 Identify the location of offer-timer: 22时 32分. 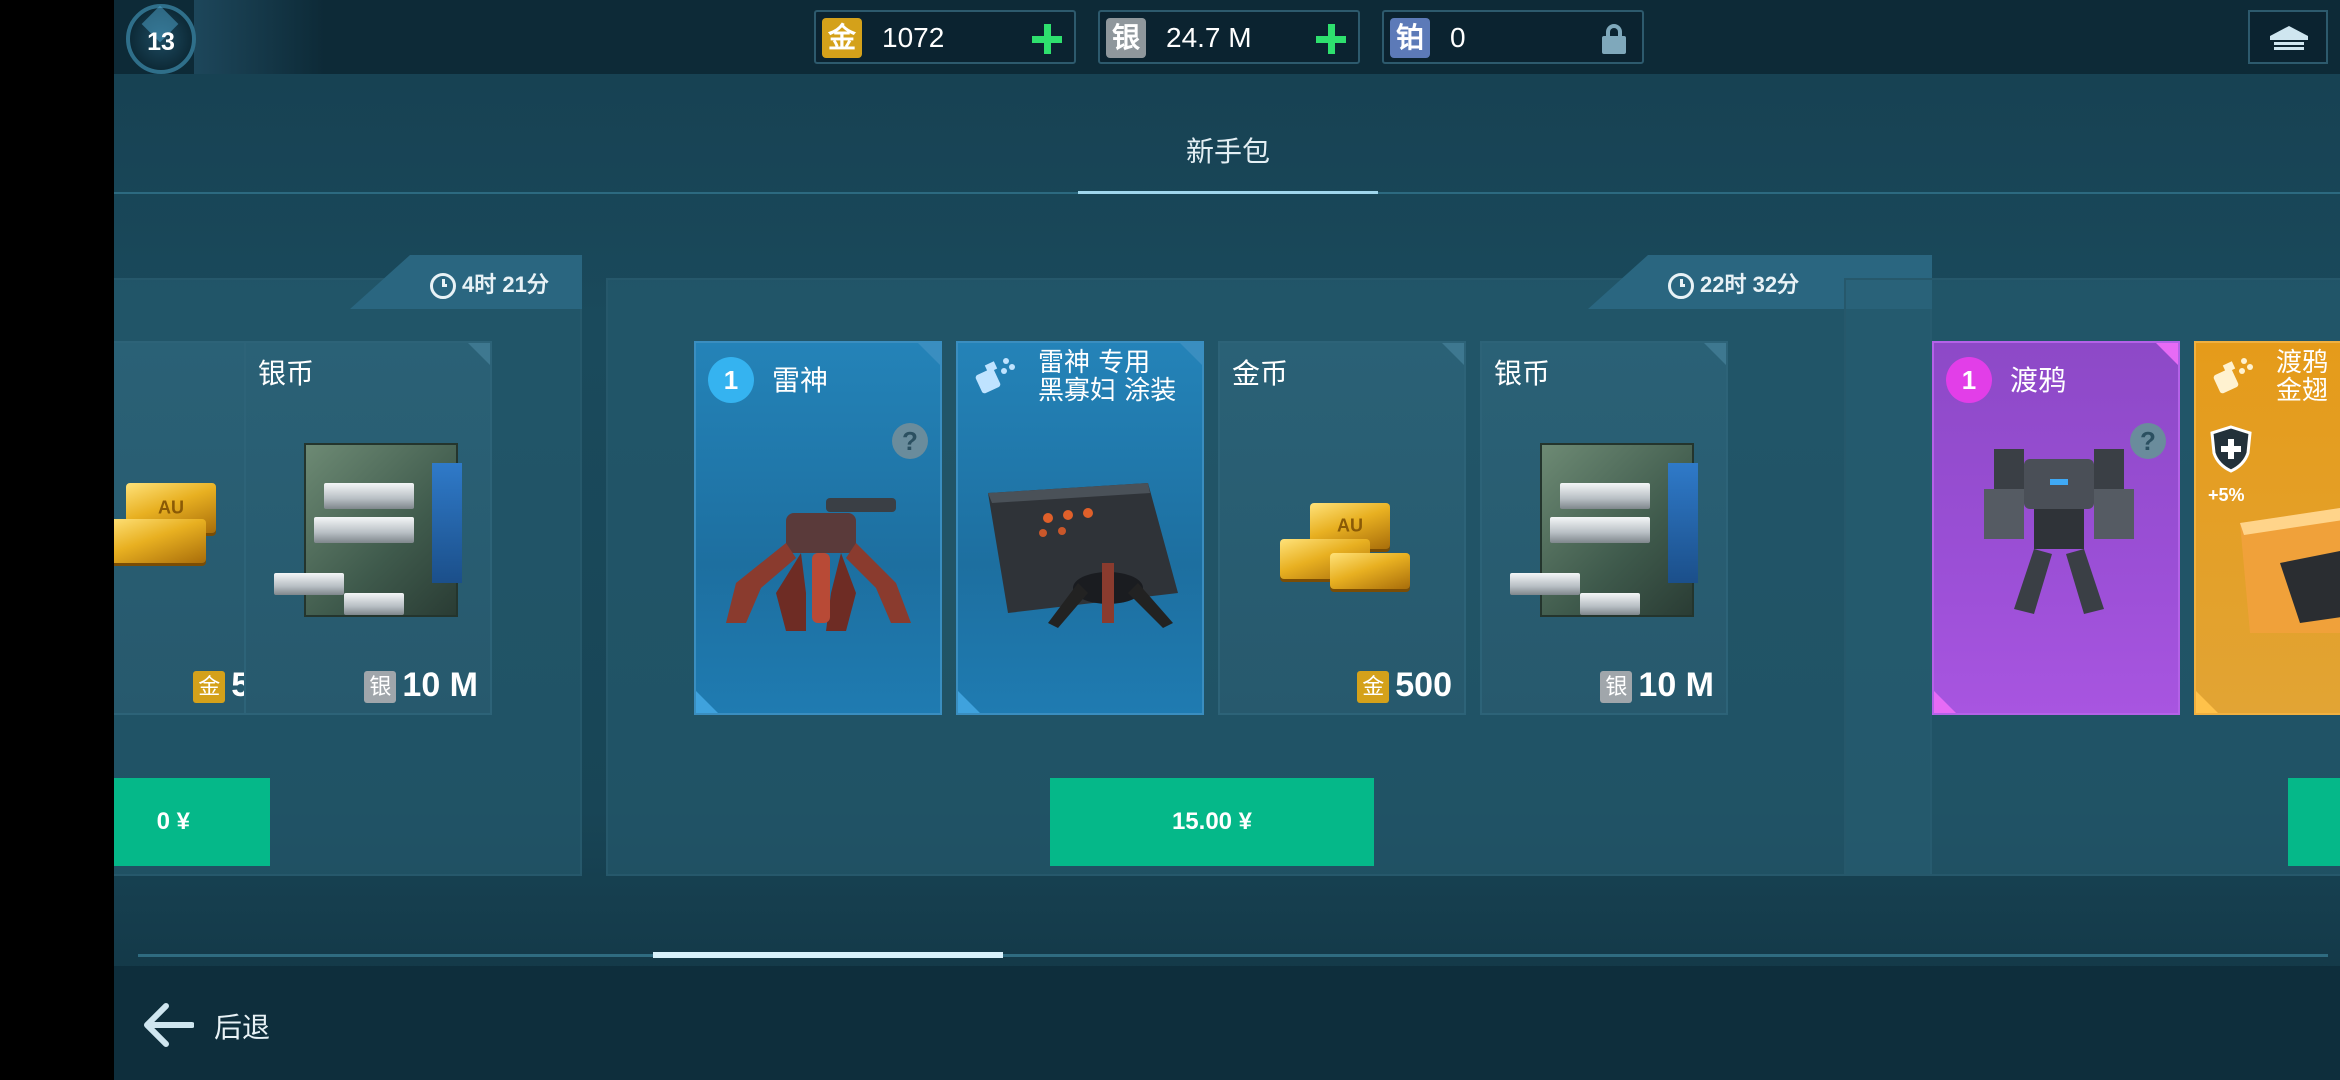
(1733, 283).